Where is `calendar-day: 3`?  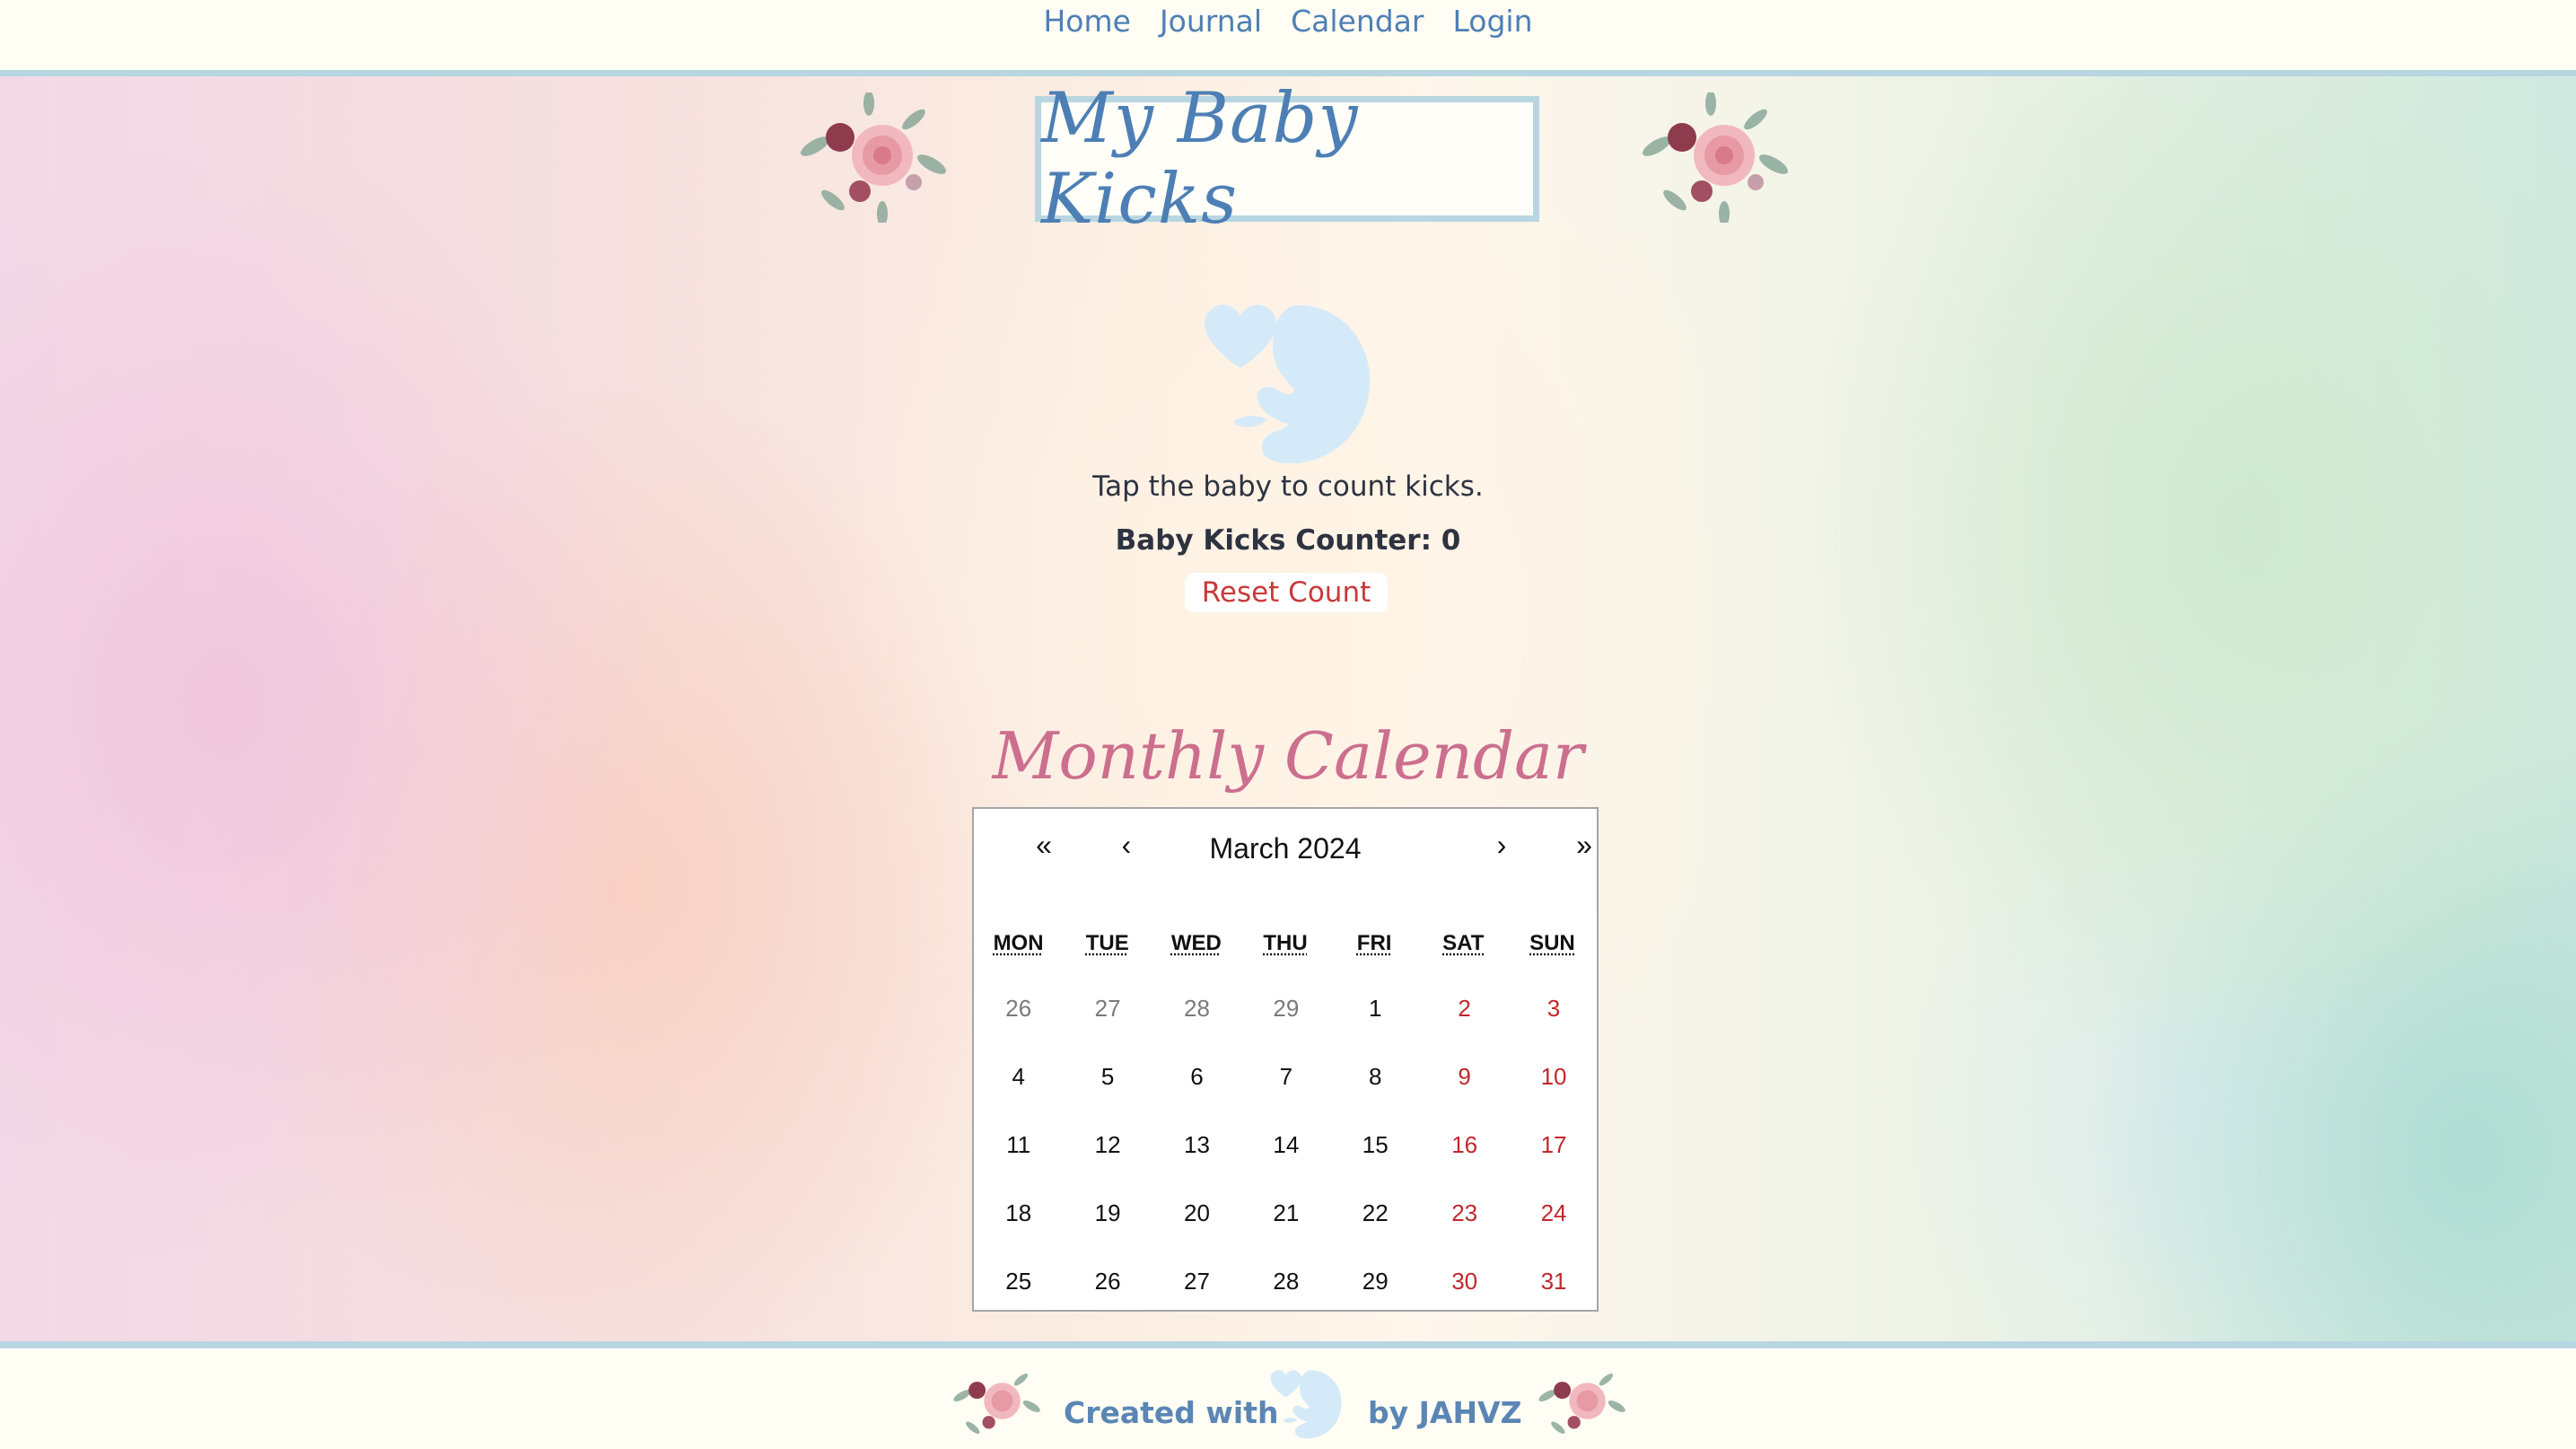
calendar-day: 3 is located at coordinates (1553, 1008).